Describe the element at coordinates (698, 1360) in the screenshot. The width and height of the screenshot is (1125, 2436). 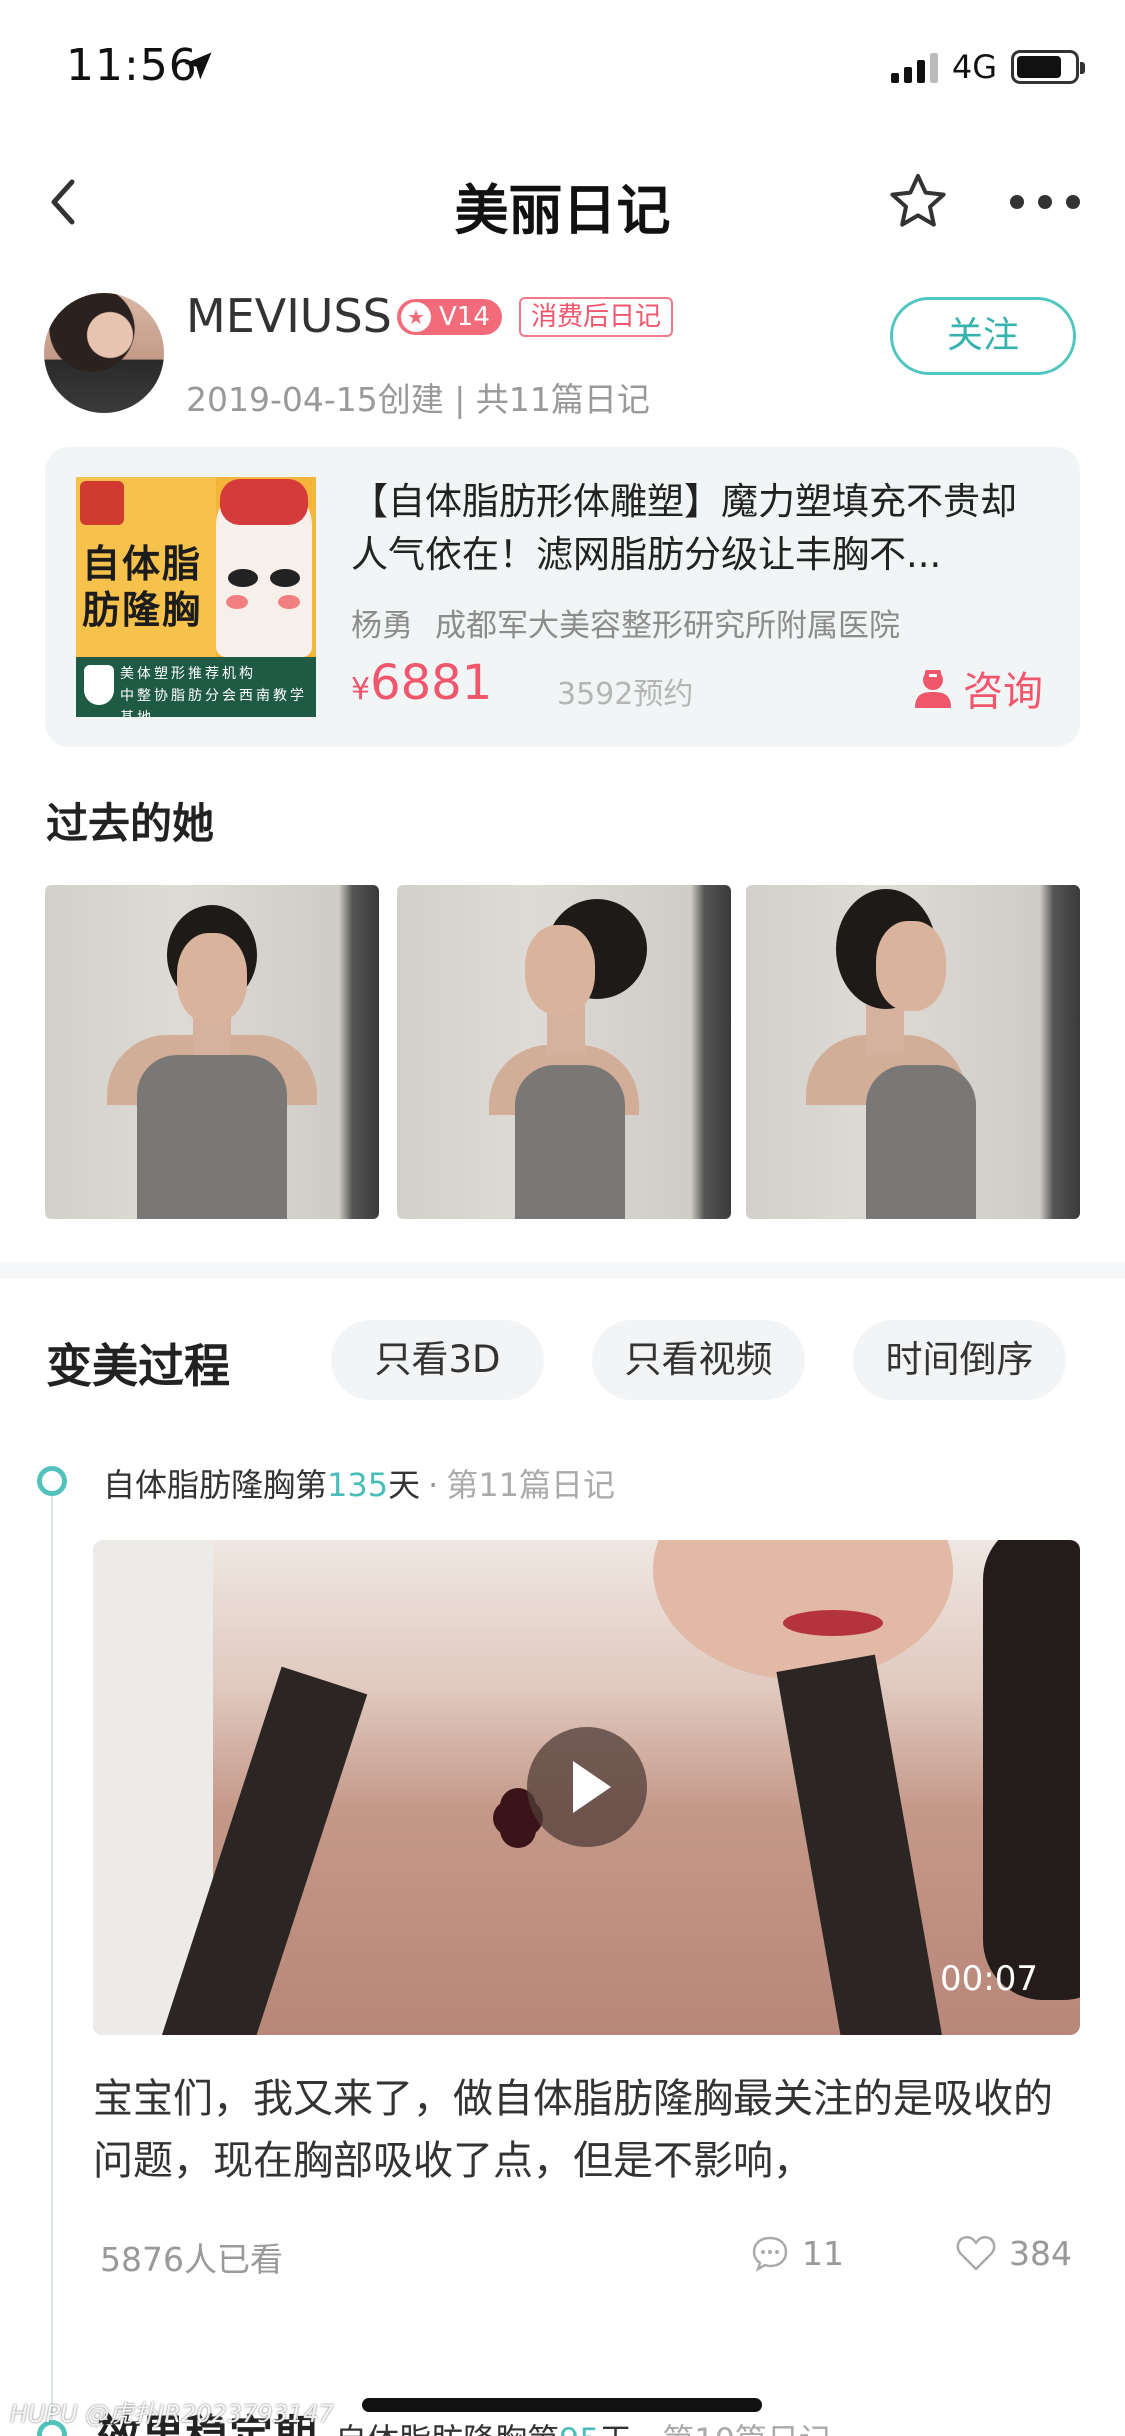
I see `filter-video-button: 只看视频` at that location.